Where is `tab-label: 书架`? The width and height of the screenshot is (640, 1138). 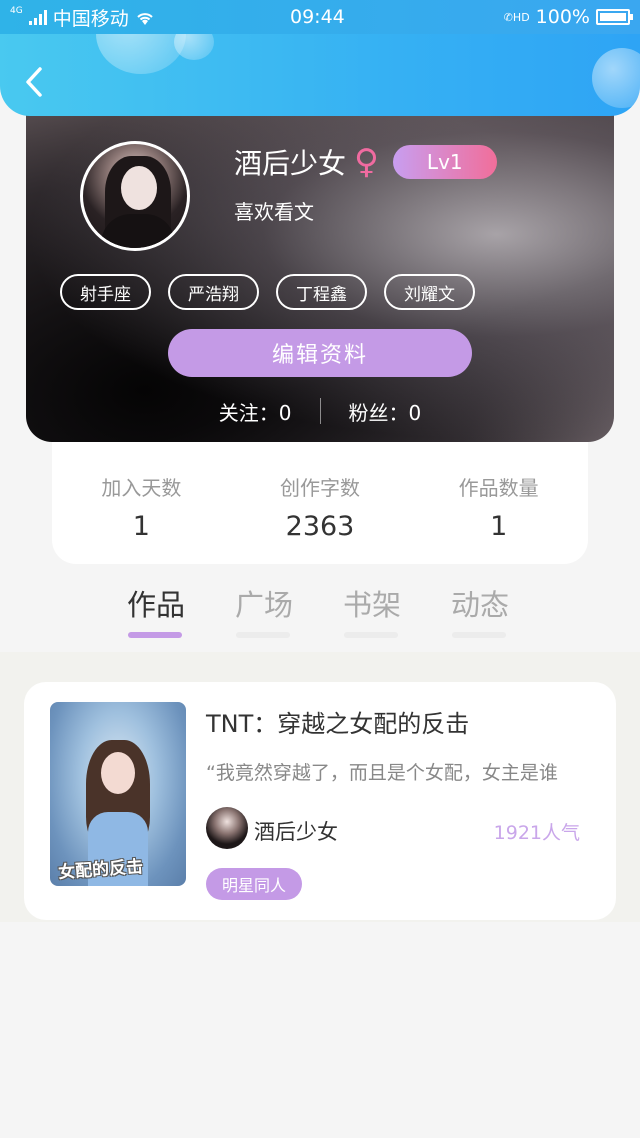
tab-label: 书架 is located at coordinates (371, 605).